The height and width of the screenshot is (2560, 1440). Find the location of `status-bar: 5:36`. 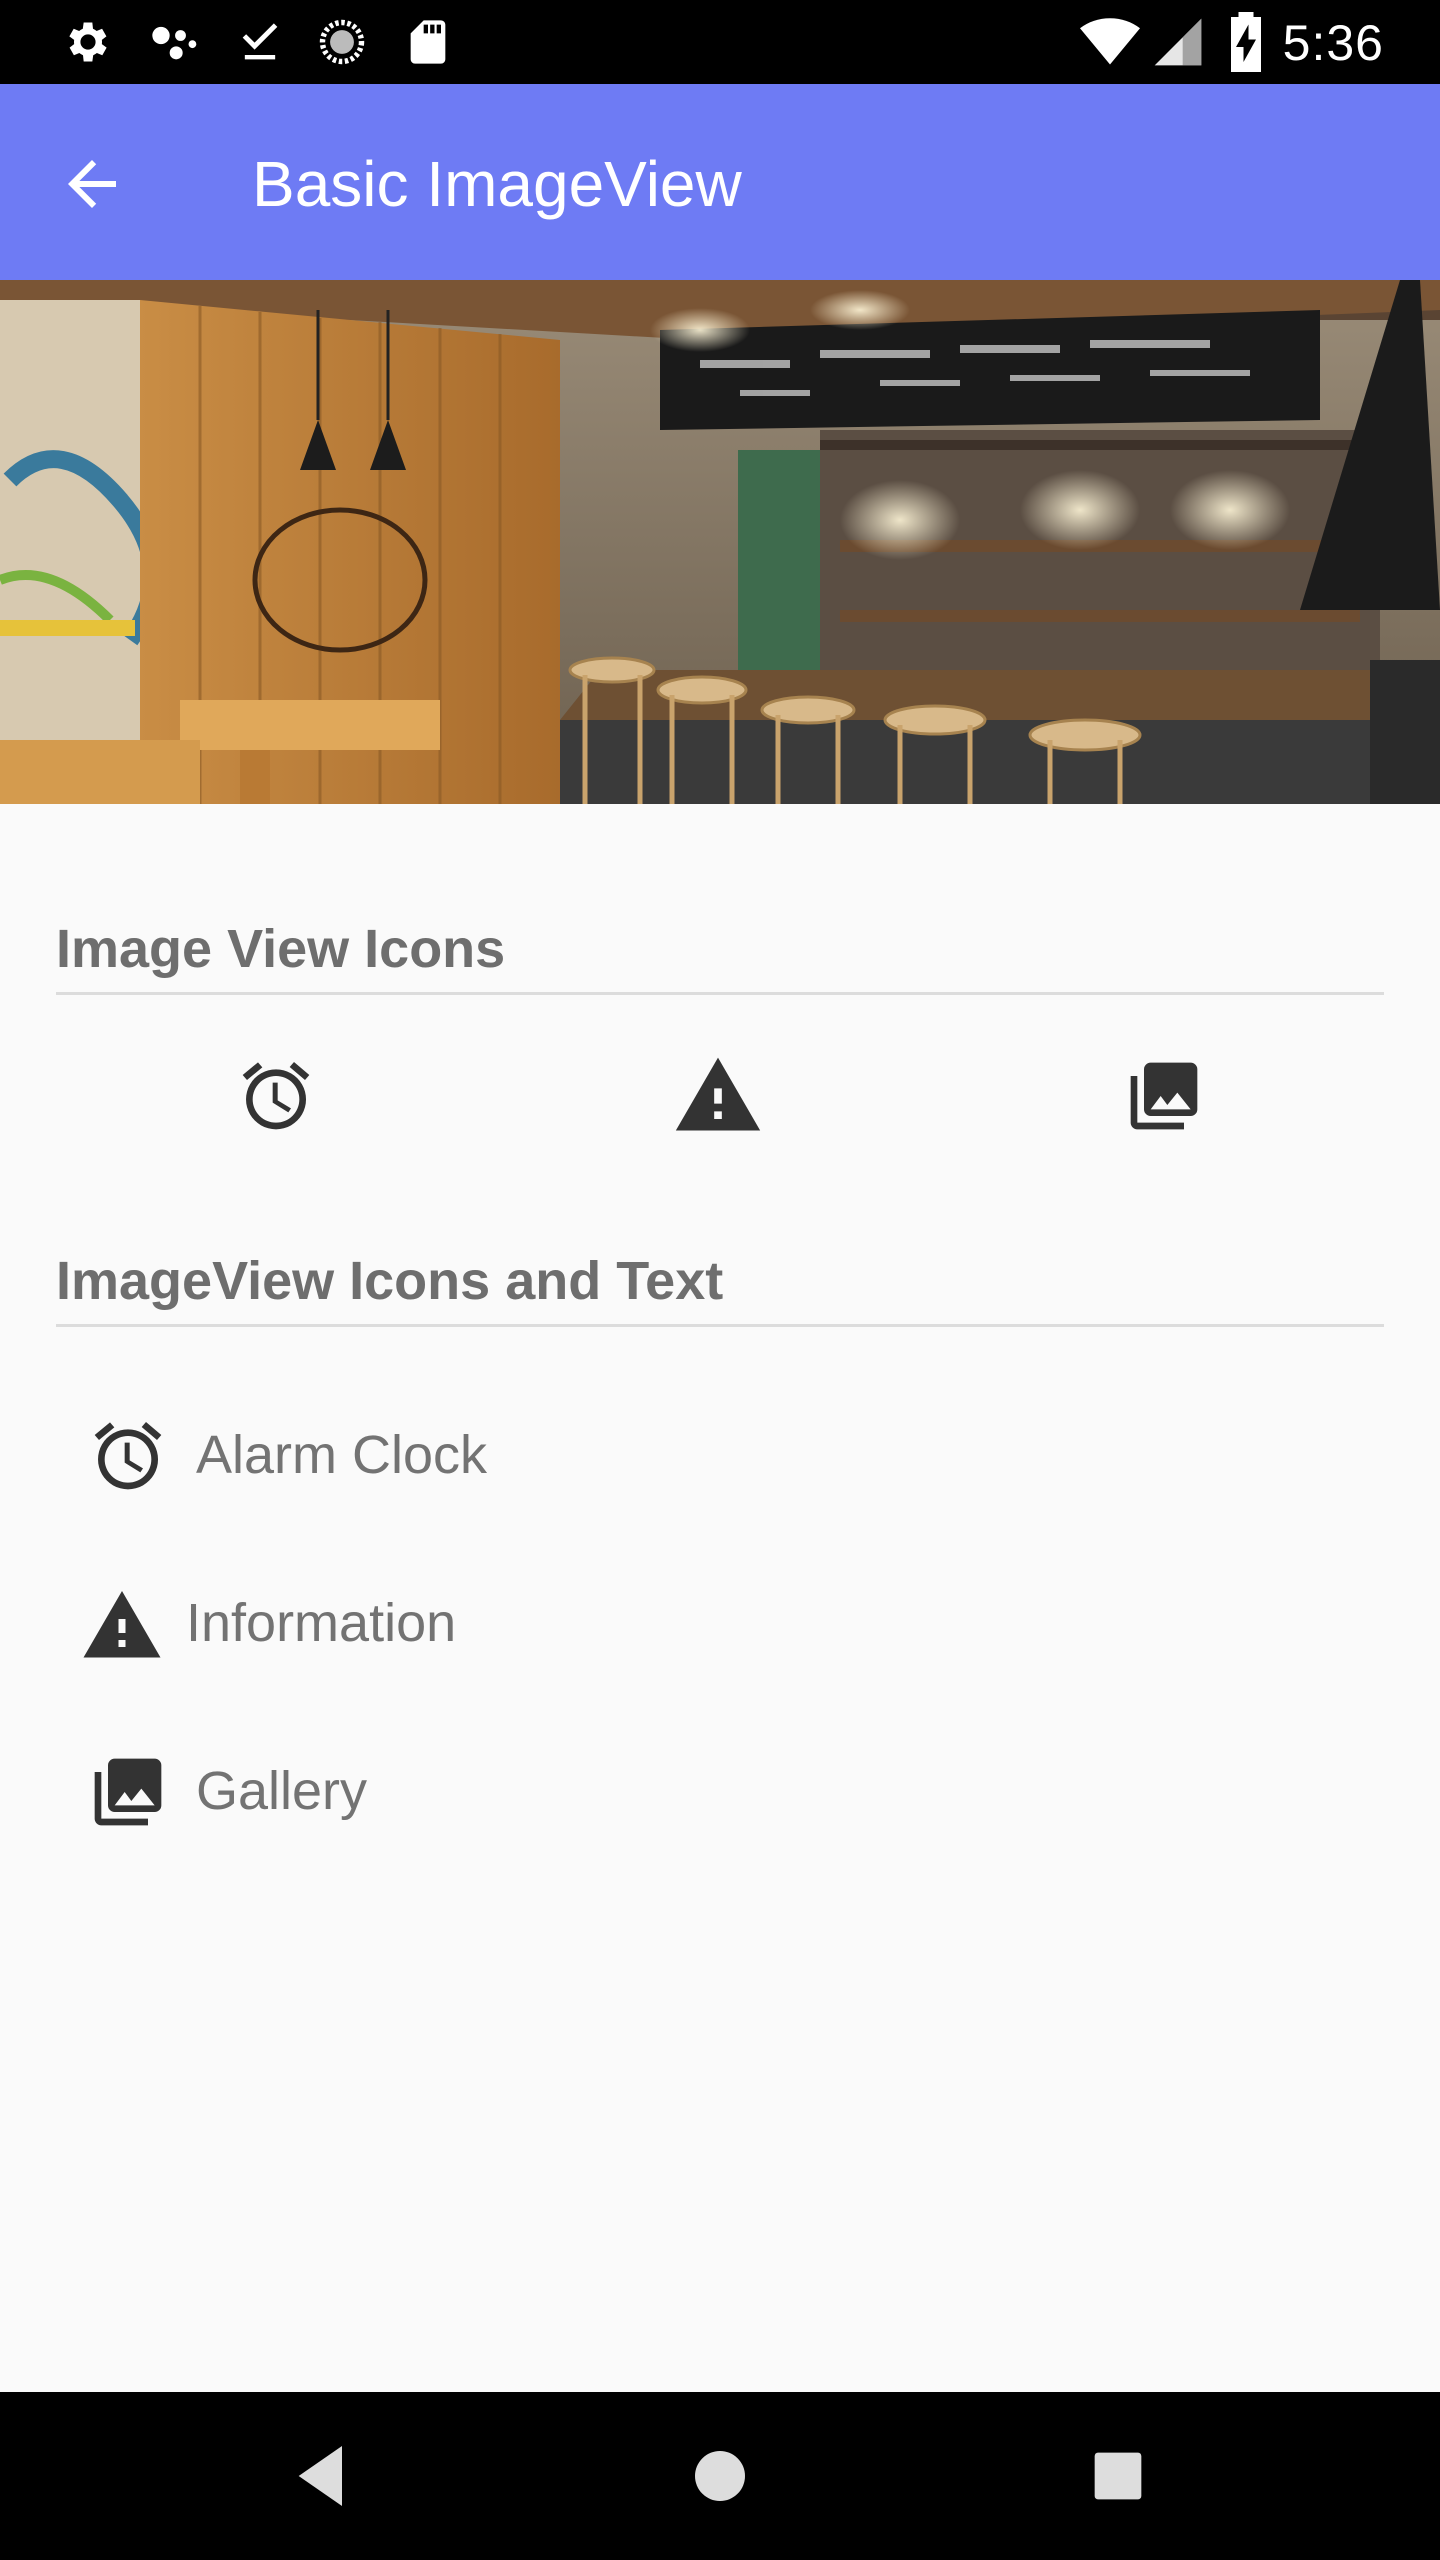

status-bar: 5:36 is located at coordinates (720, 42).